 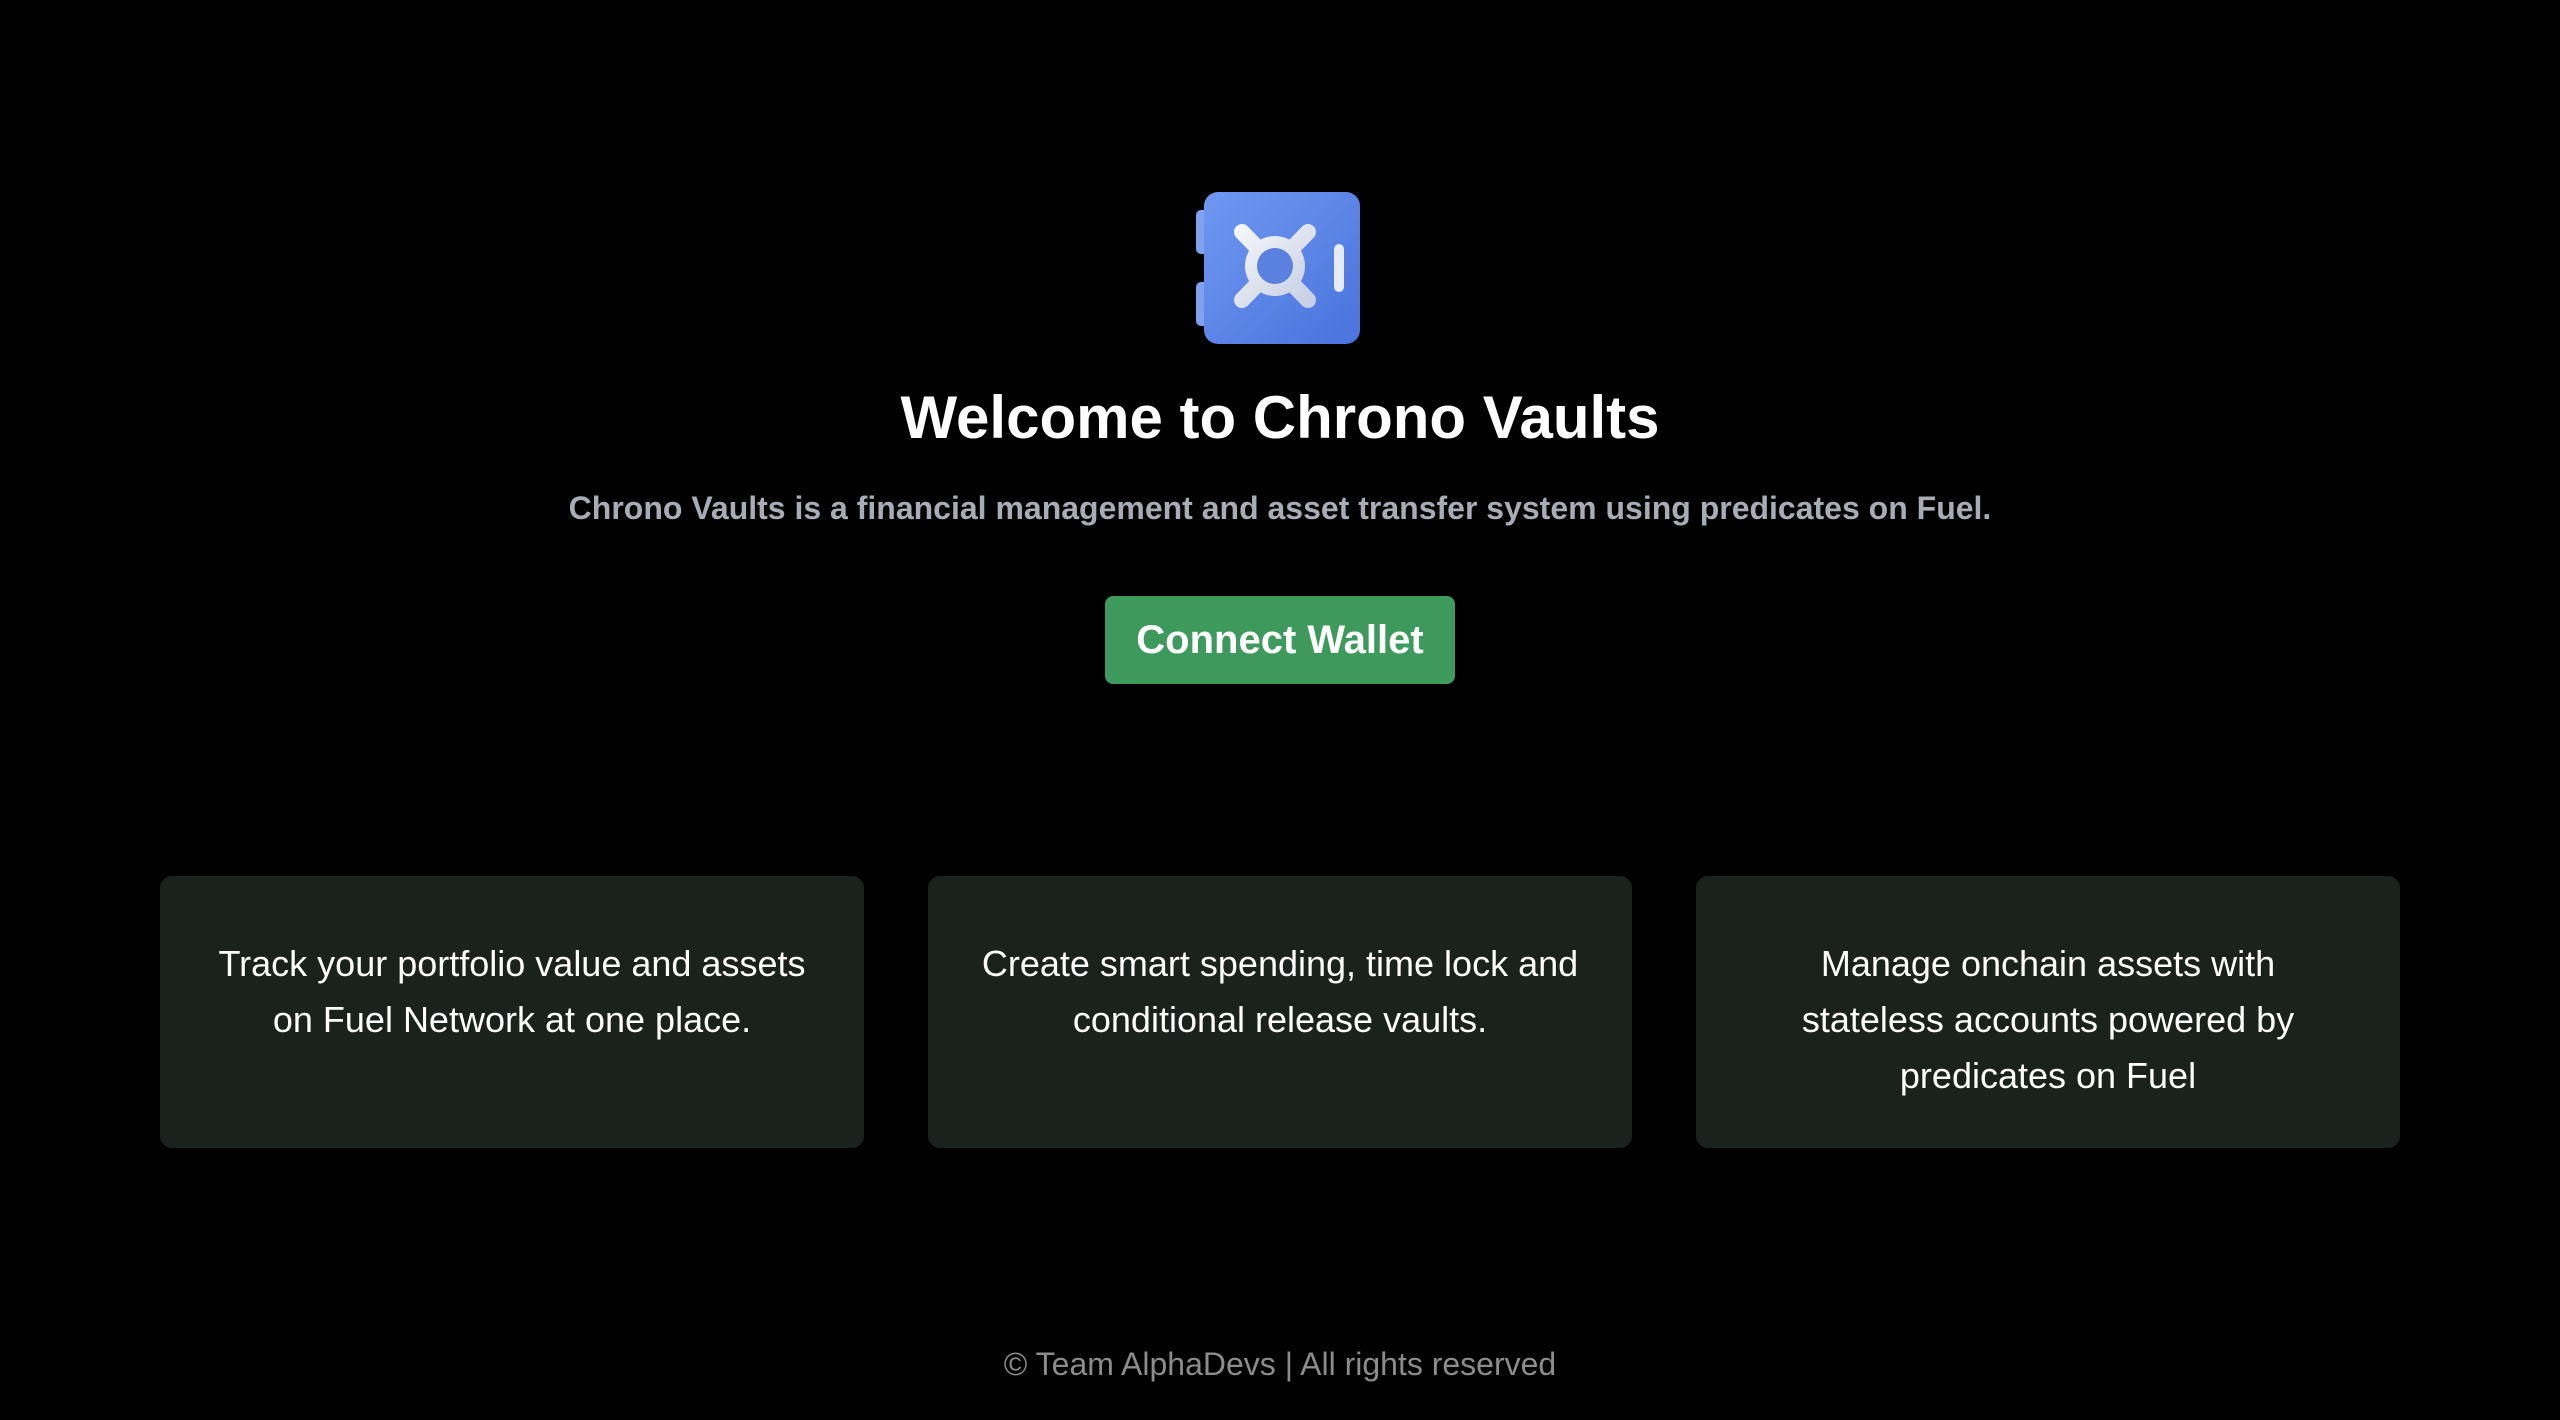 I want to click on footer-copyright: © Team AlphaDevs | All rights reserved, so click(x=1280, y=1364).